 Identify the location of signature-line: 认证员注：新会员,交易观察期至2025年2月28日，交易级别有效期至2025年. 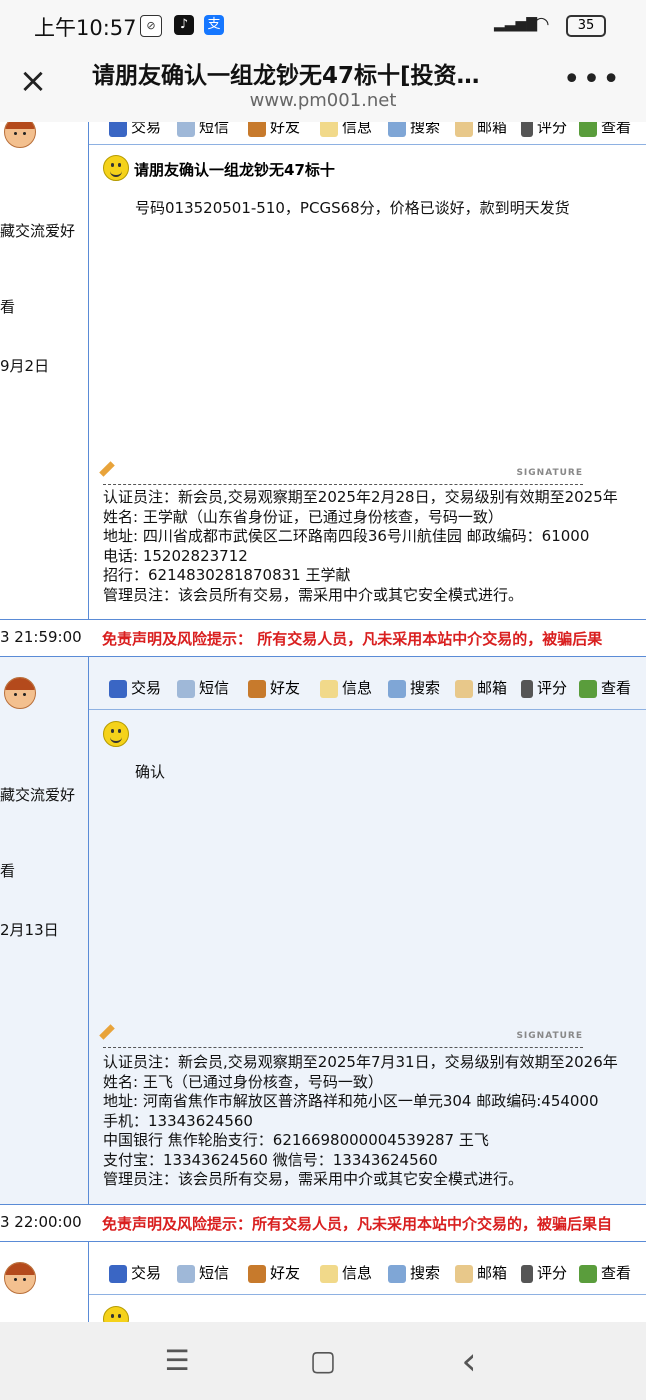
(360, 497).